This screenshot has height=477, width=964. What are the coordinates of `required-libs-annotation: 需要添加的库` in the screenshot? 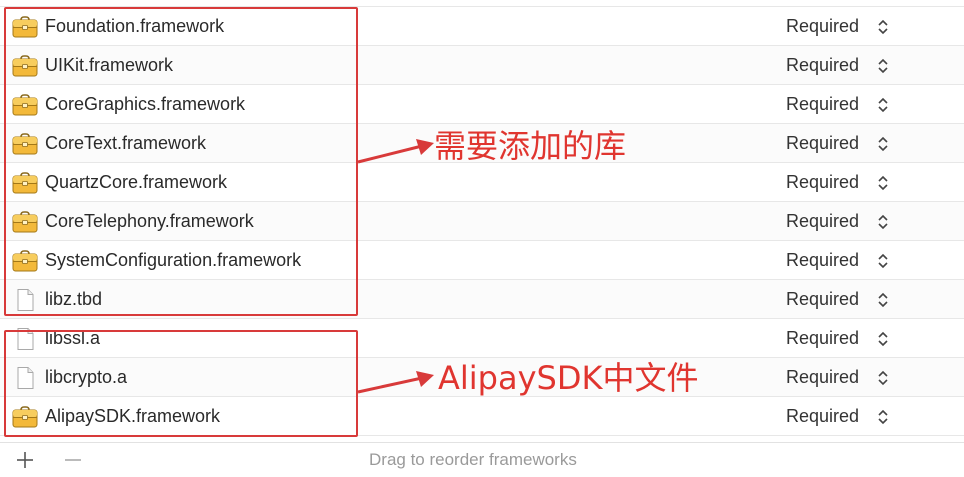 It's located at (530, 146).